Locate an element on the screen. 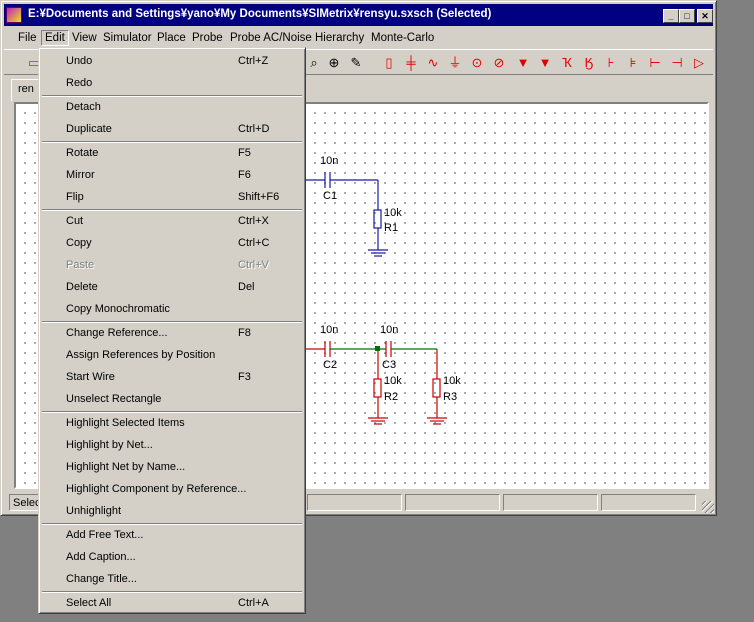 The height and width of the screenshot is (622, 754). menu-hierarchy: Hierarchy is located at coordinates (339, 38).